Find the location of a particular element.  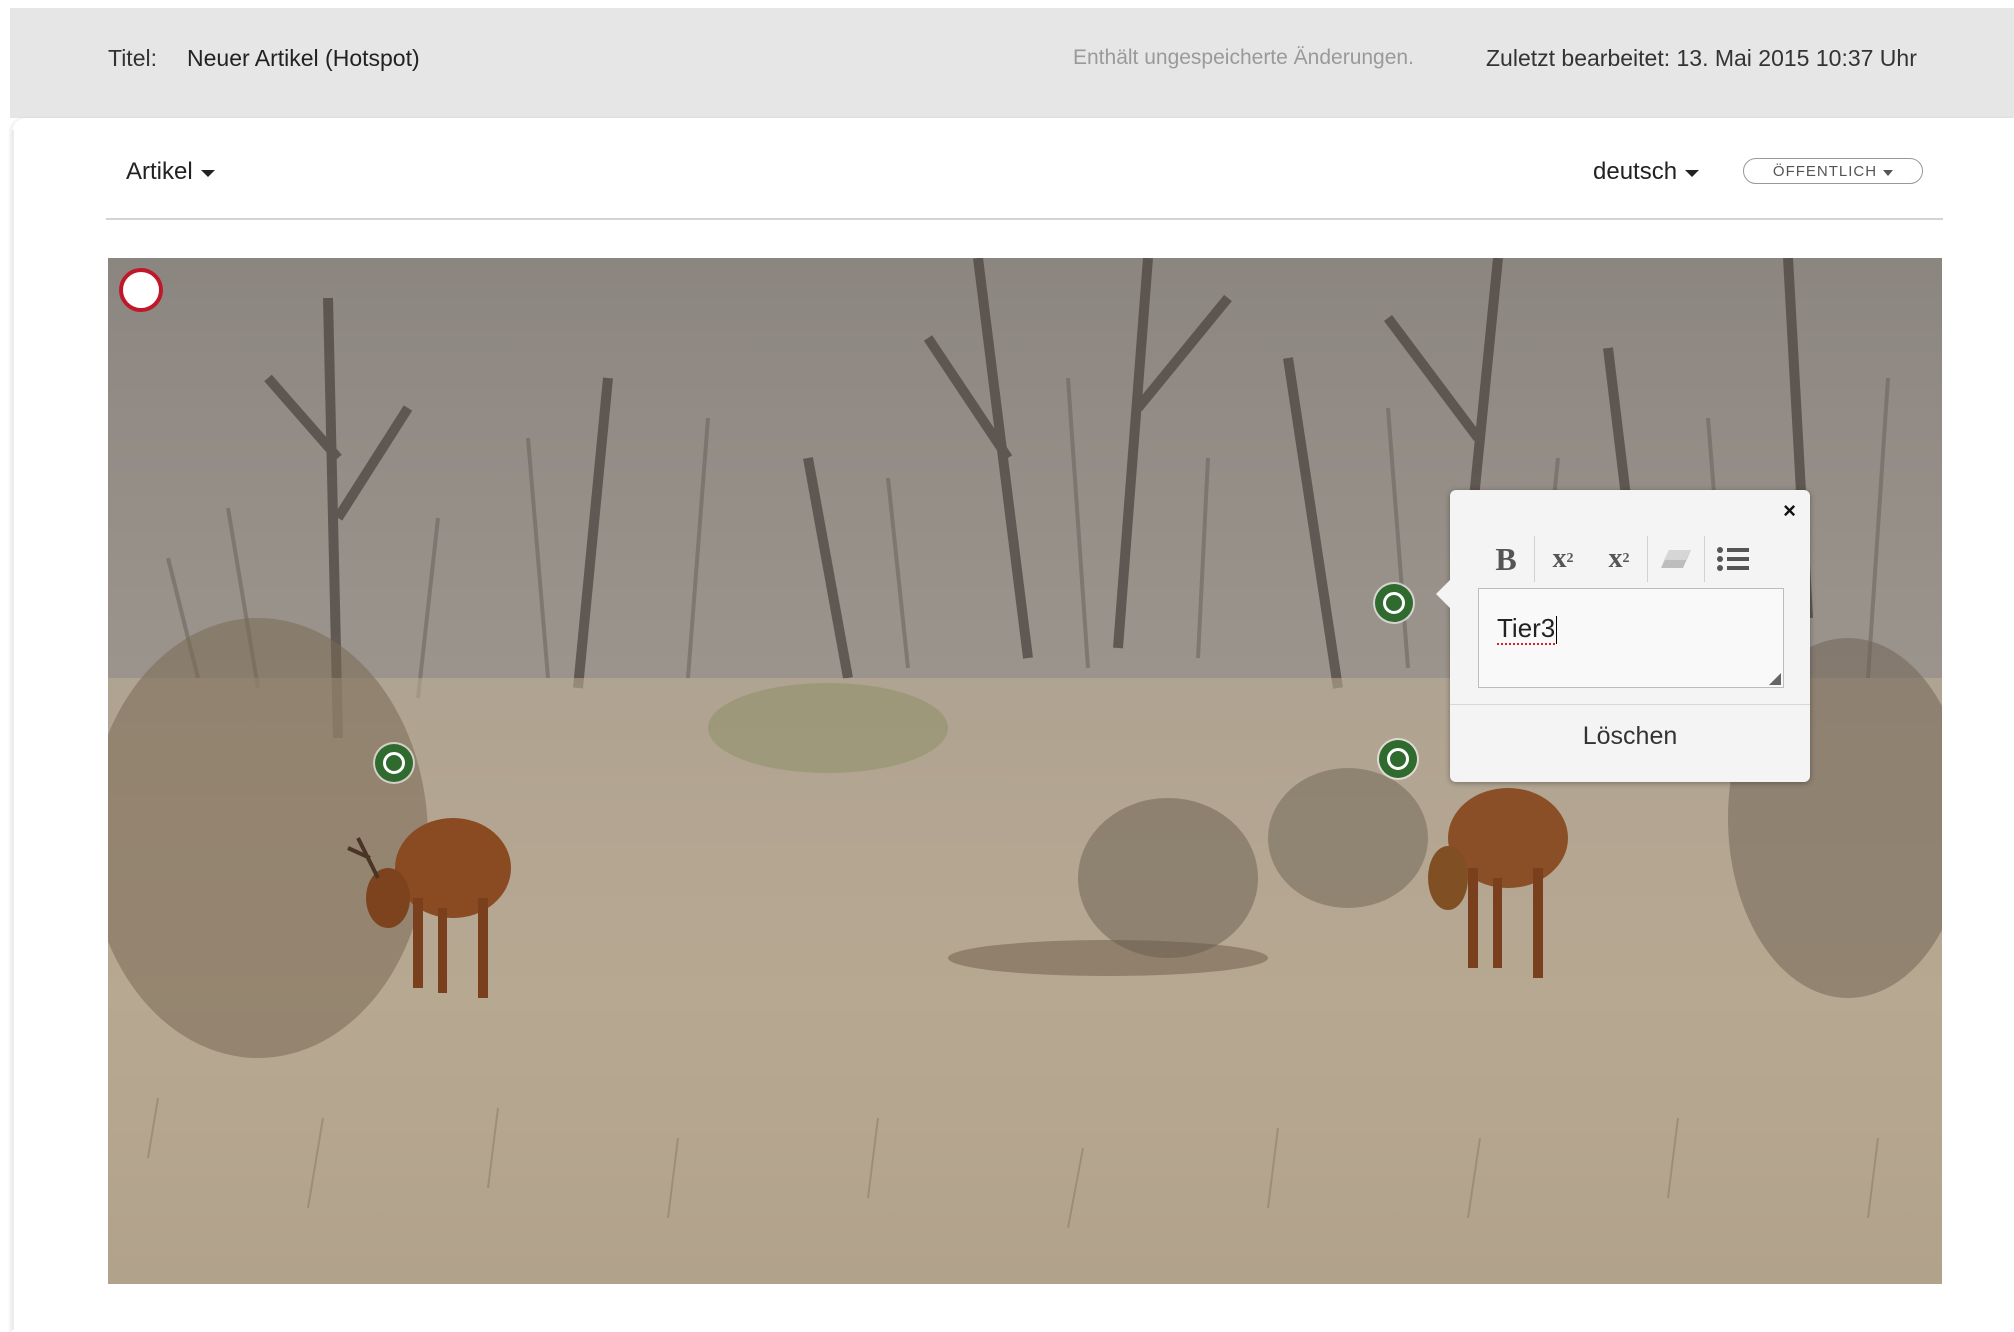

format-toolbar: B x2 x2 is located at coordinates (1619, 559).